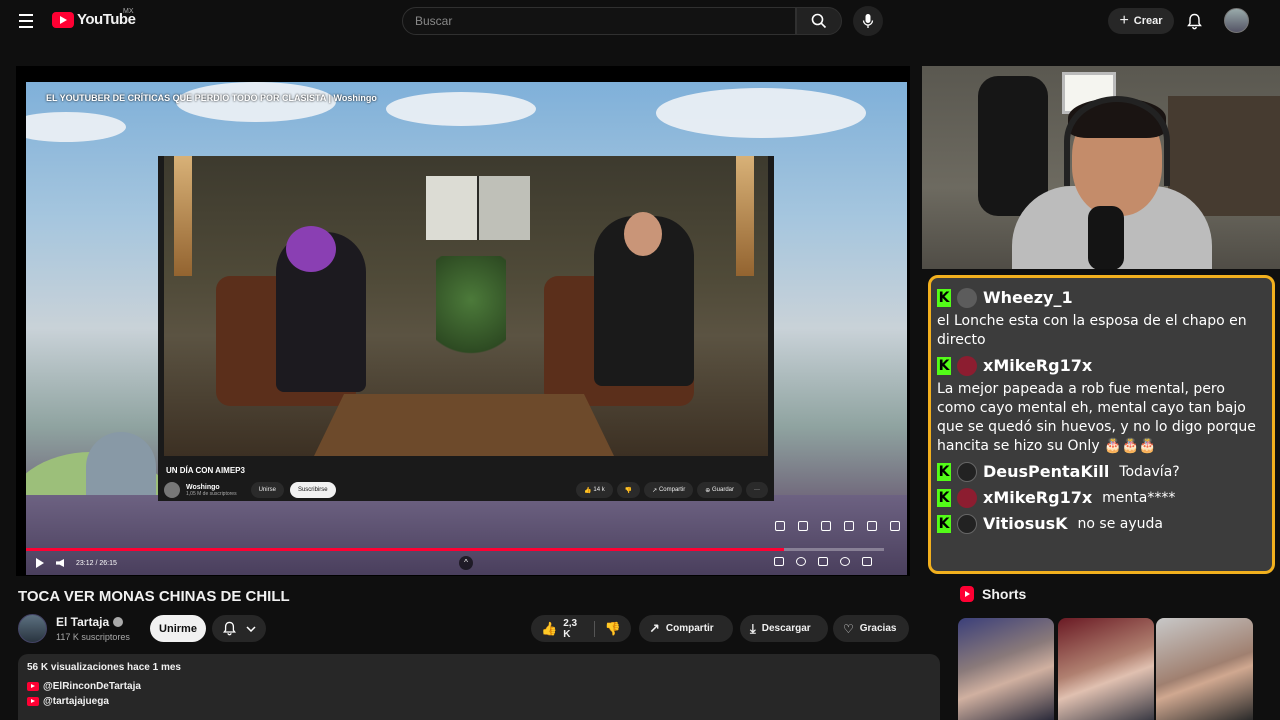 The width and height of the screenshot is (1280, 720). I want to click on search-icon, so click(819, 21).